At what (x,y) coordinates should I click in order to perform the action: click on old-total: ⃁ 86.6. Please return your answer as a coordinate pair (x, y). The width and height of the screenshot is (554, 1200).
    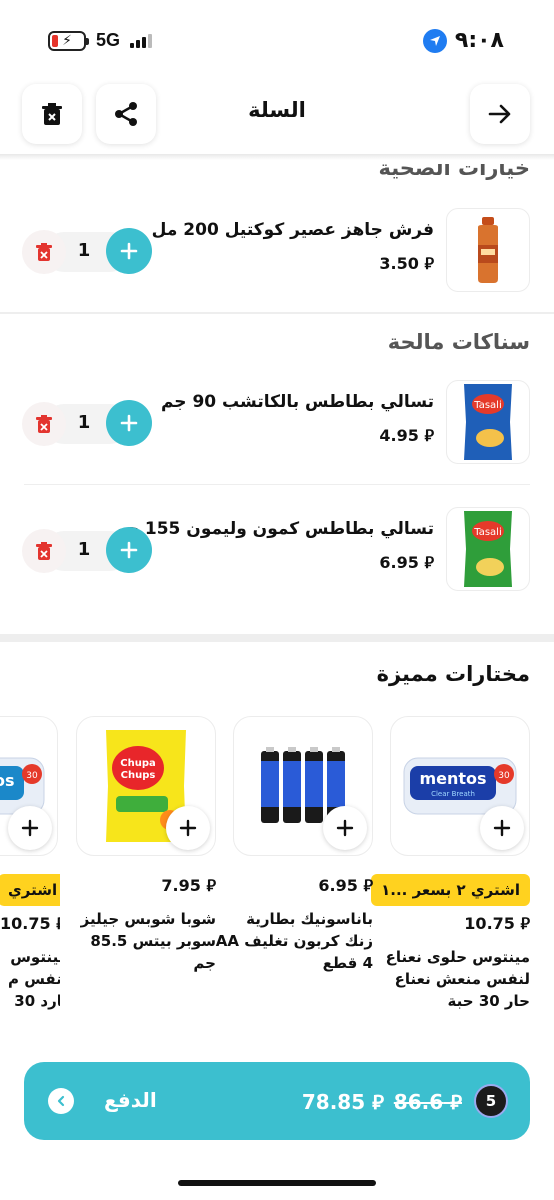
    Looking at the image, I should click on (427, 1102).